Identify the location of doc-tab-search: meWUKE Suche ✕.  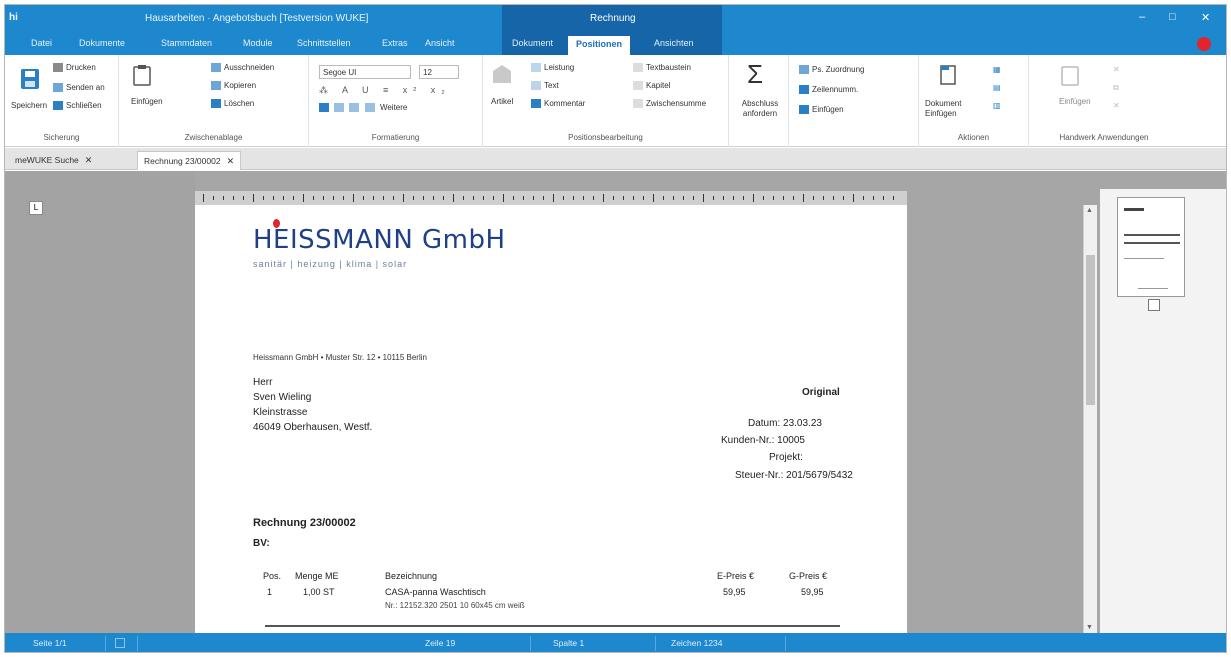
(53, 160).